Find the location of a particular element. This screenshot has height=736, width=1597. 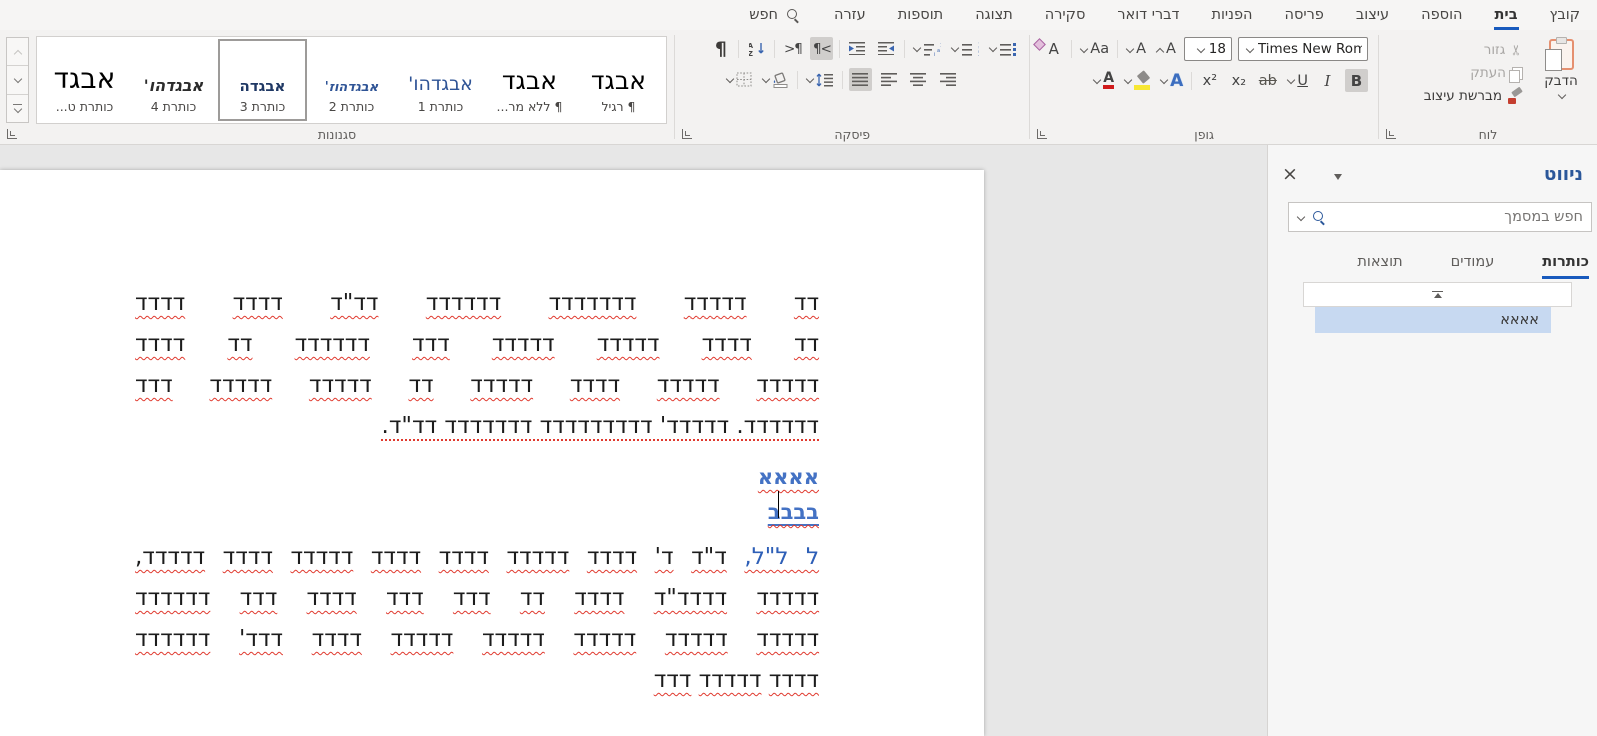

font-size-dropdown-icon is located at coordinates (1200, 49).